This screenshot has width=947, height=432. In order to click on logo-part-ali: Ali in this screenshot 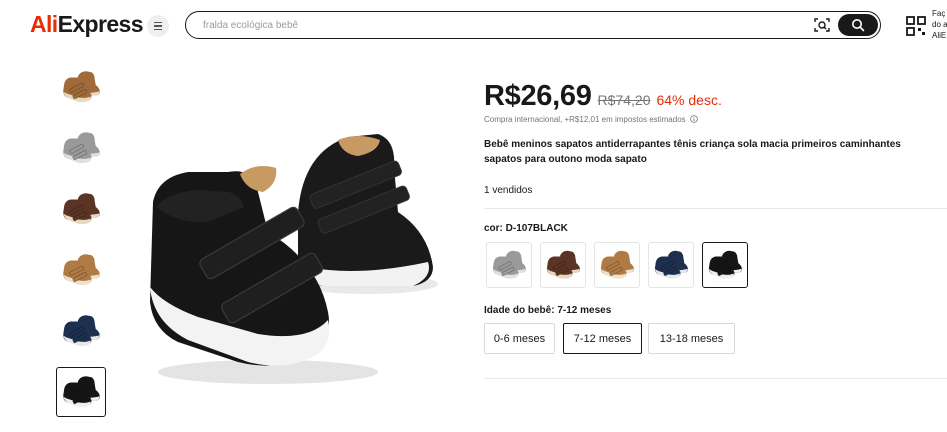, I will do `click(44, 24)`.